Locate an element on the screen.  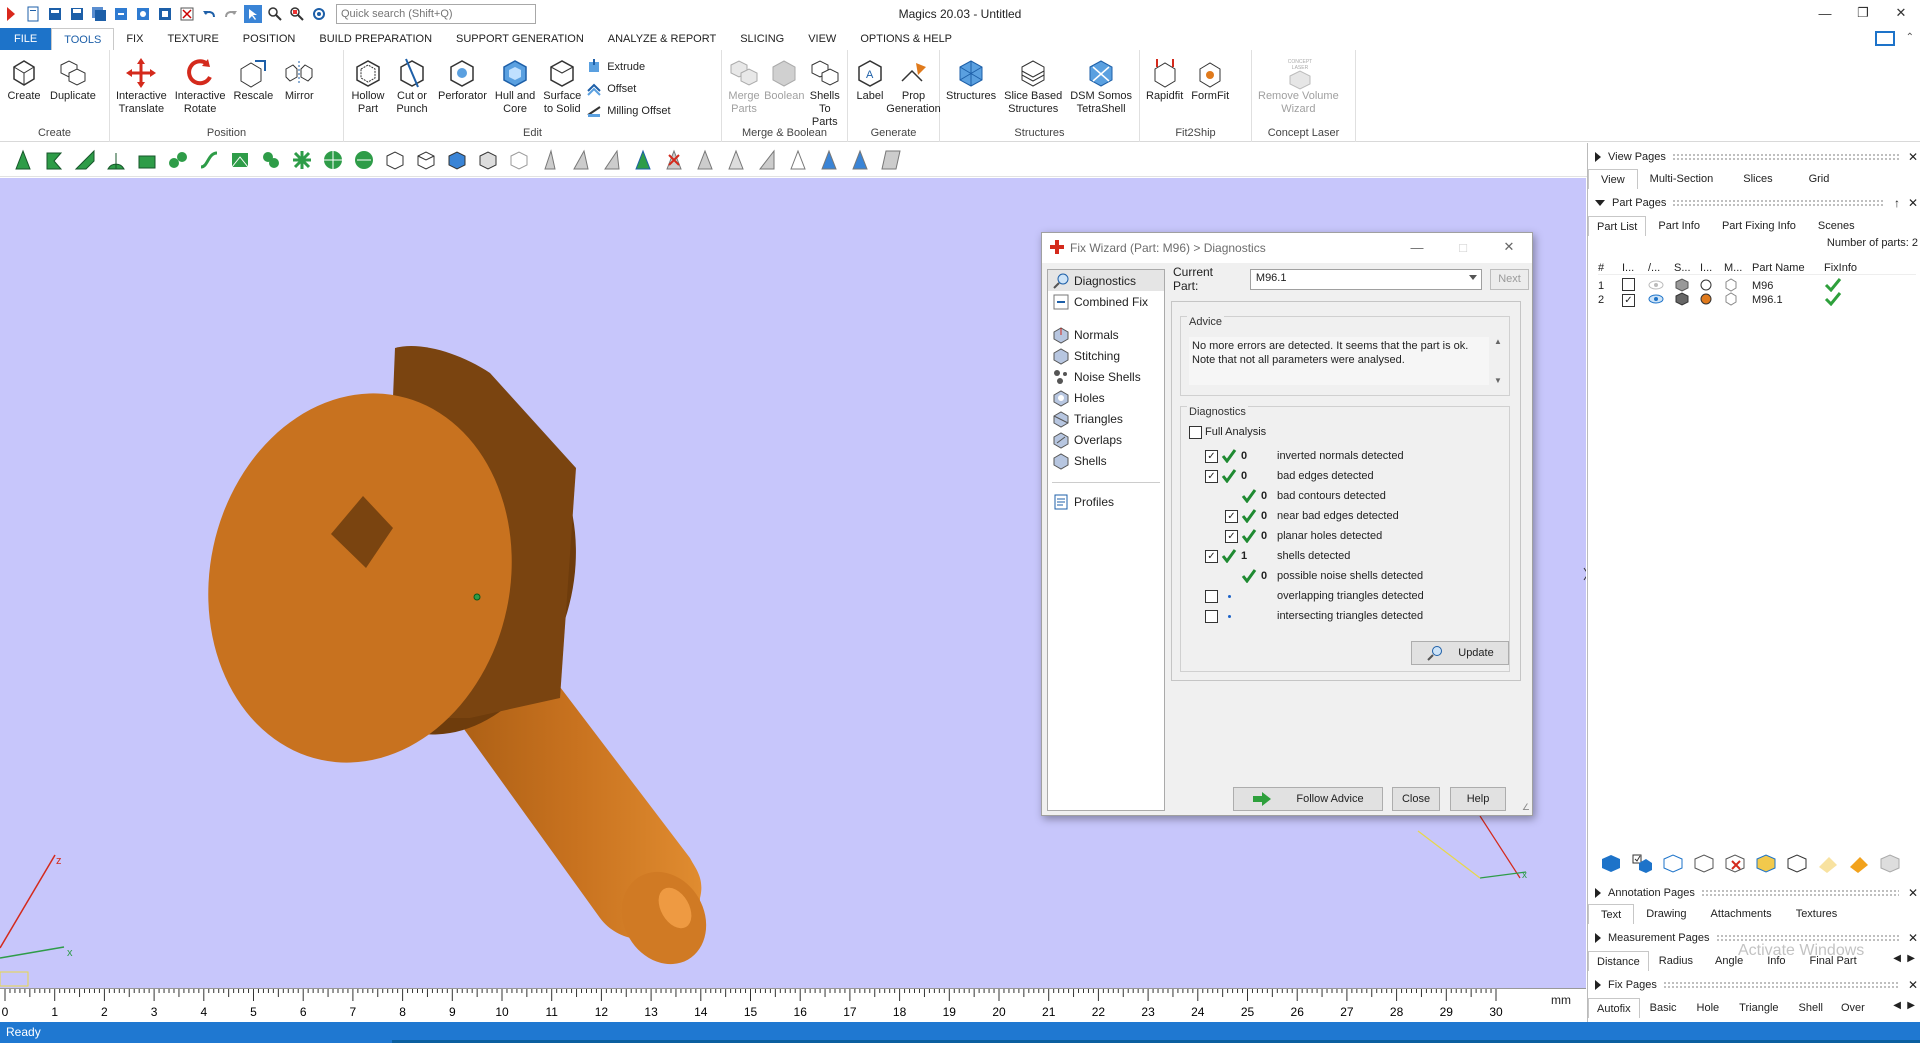
diagnostic-checkbox is located at coordinates (1211, 616).